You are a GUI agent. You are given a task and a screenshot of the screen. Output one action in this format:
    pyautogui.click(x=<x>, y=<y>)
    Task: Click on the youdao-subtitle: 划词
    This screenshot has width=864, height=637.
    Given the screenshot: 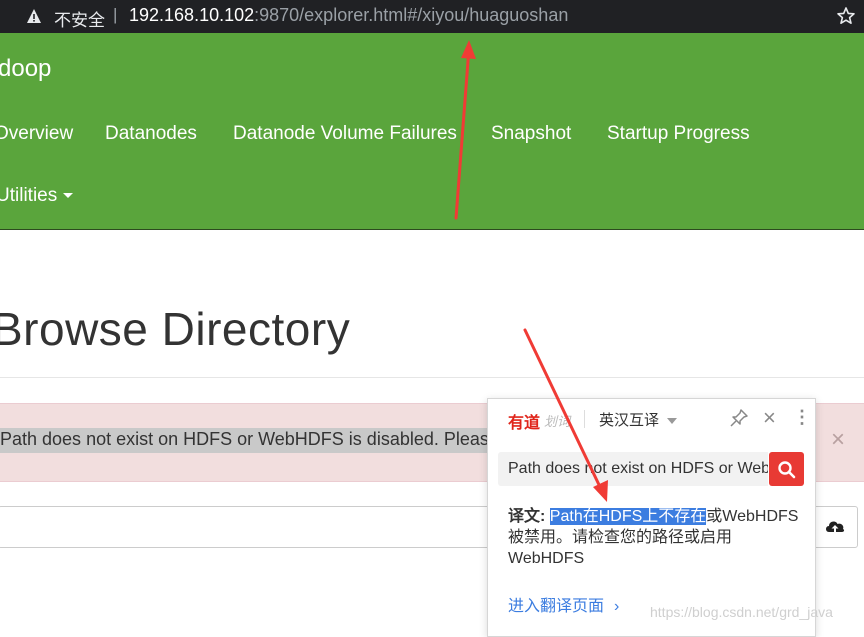 What is the action you would take?
    pyautogui.click(x=557, y=421)
    